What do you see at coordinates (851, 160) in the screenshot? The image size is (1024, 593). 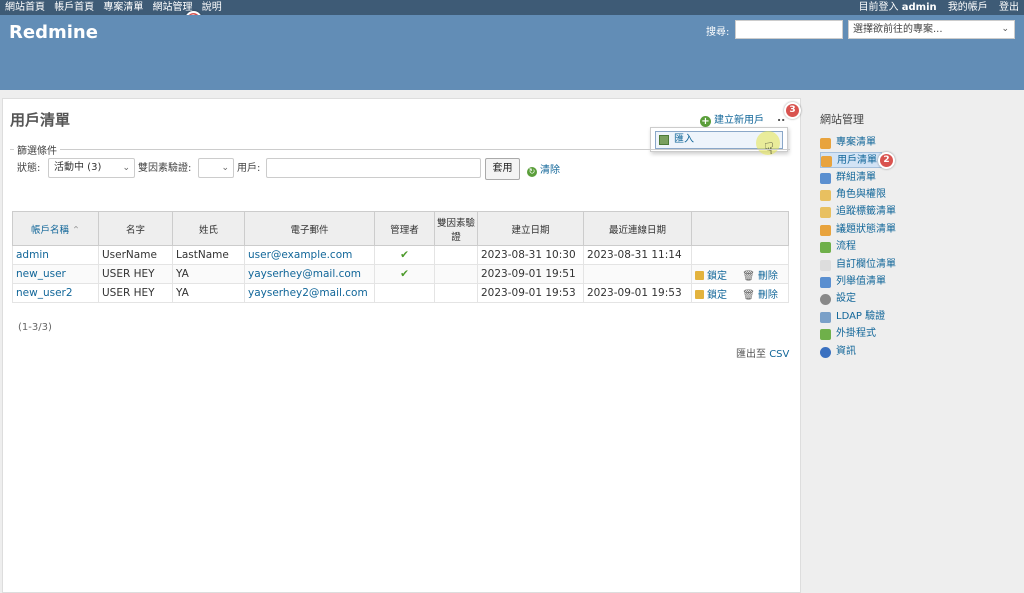 I see `sidebar-item-users: 用戶清單` at bounding box center [851, 160].